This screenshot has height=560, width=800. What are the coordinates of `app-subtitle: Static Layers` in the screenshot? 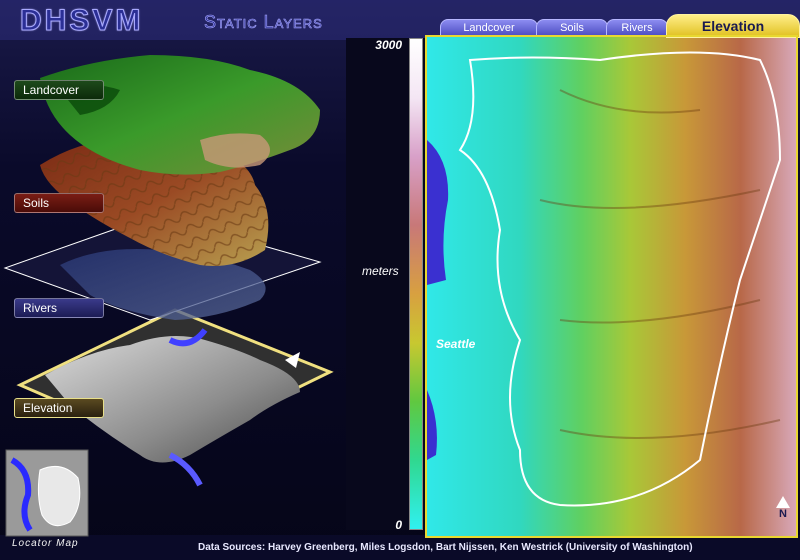 It's located at (263, 22).